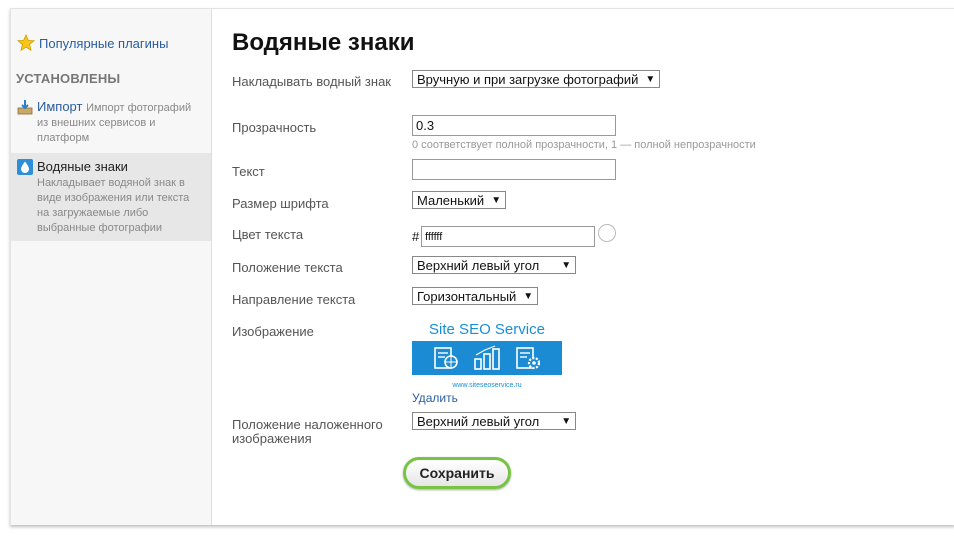 The image size is (954, 542). What do you see at coordinates (96, 130) in the screenshot?
I see `sidebar-item-description-rest: из внешних сервисов и платформ` at bounding box center [96, 130].